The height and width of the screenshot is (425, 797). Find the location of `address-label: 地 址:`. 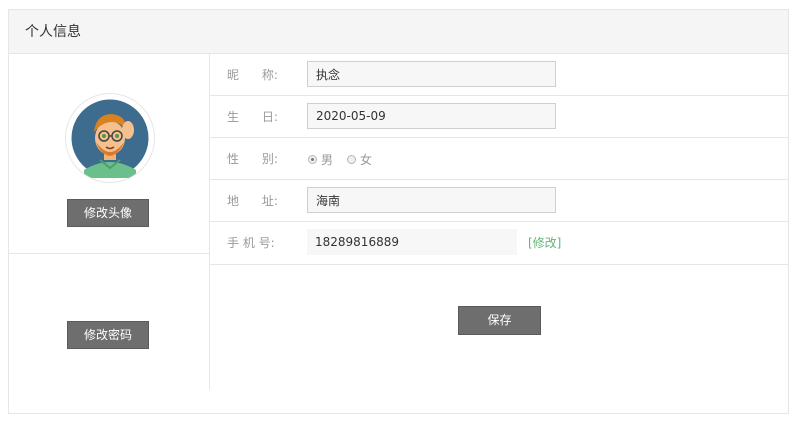

address-label: 地 址: is located at coordinates (252, 201).